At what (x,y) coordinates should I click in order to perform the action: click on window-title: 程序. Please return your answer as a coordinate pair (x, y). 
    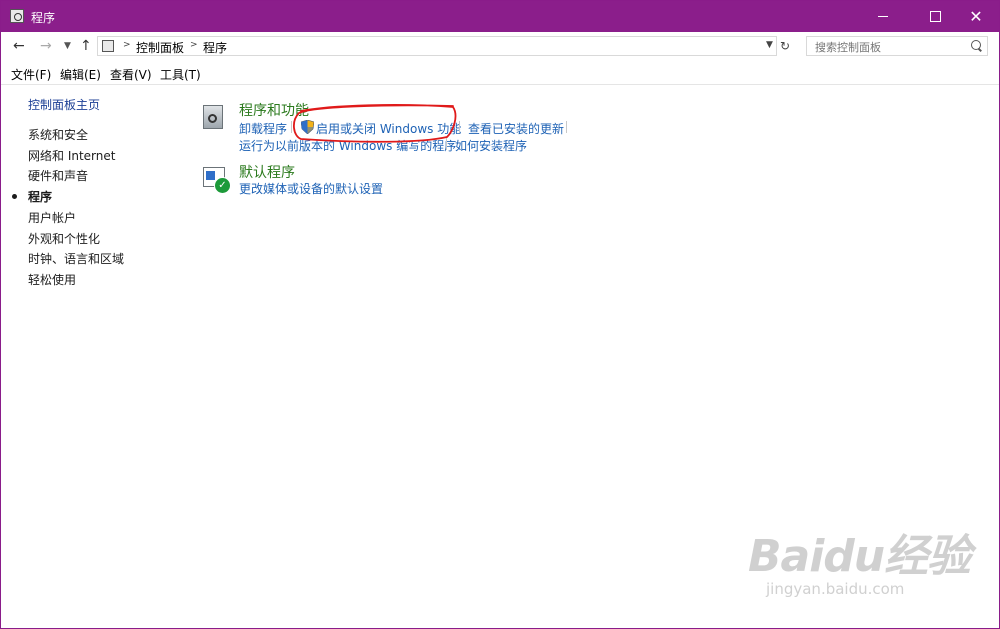
    Looking at the image, I should click on (43, 18).